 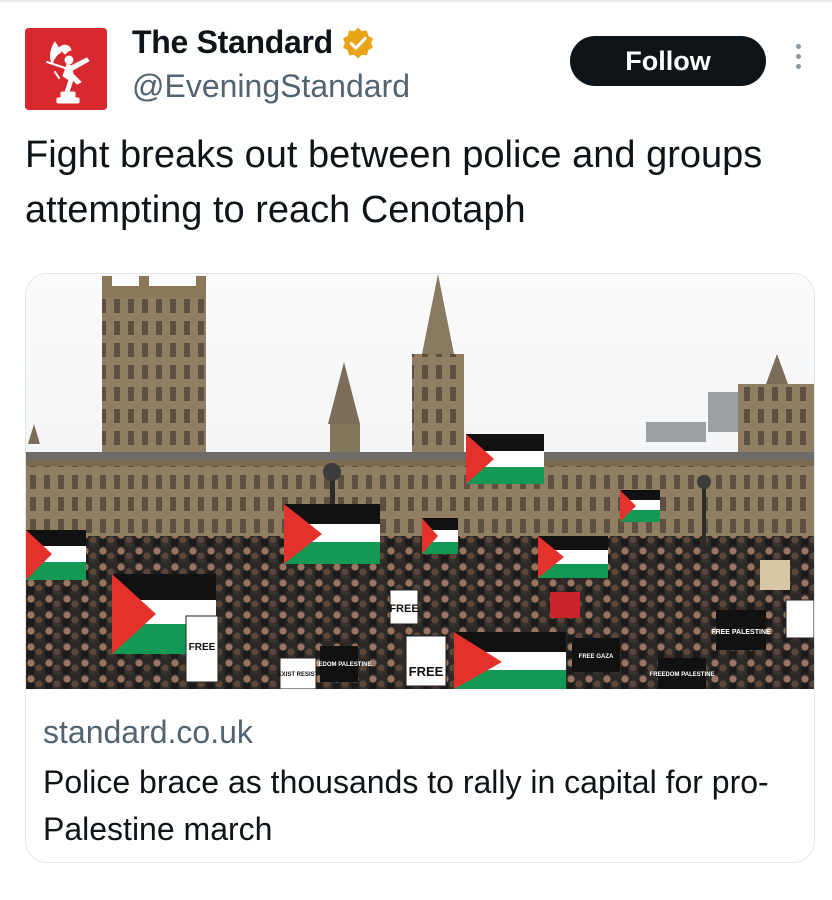 What do you see at coordinates (426, 671) in the screenshot?
I see `placard-free-2: FREE` at bounding box center [426, 671].